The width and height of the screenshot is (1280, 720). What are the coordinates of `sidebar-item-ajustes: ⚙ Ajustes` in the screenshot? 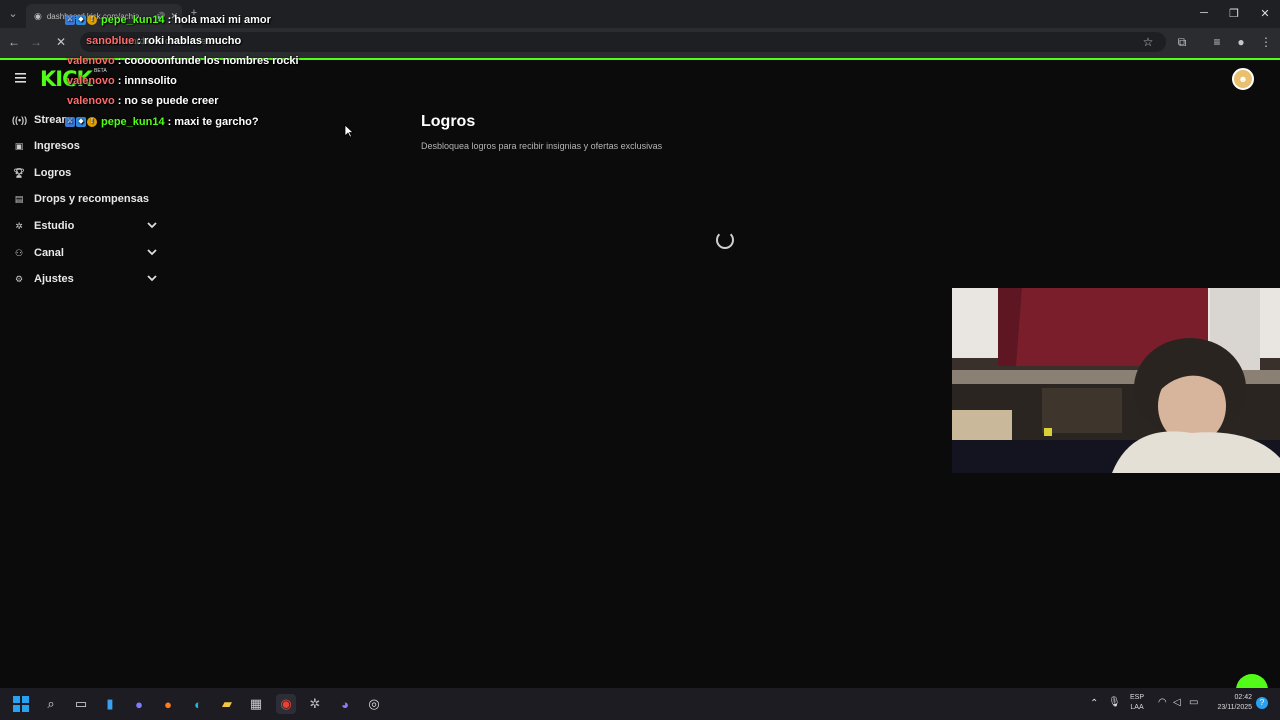 It's located at (87, 279).